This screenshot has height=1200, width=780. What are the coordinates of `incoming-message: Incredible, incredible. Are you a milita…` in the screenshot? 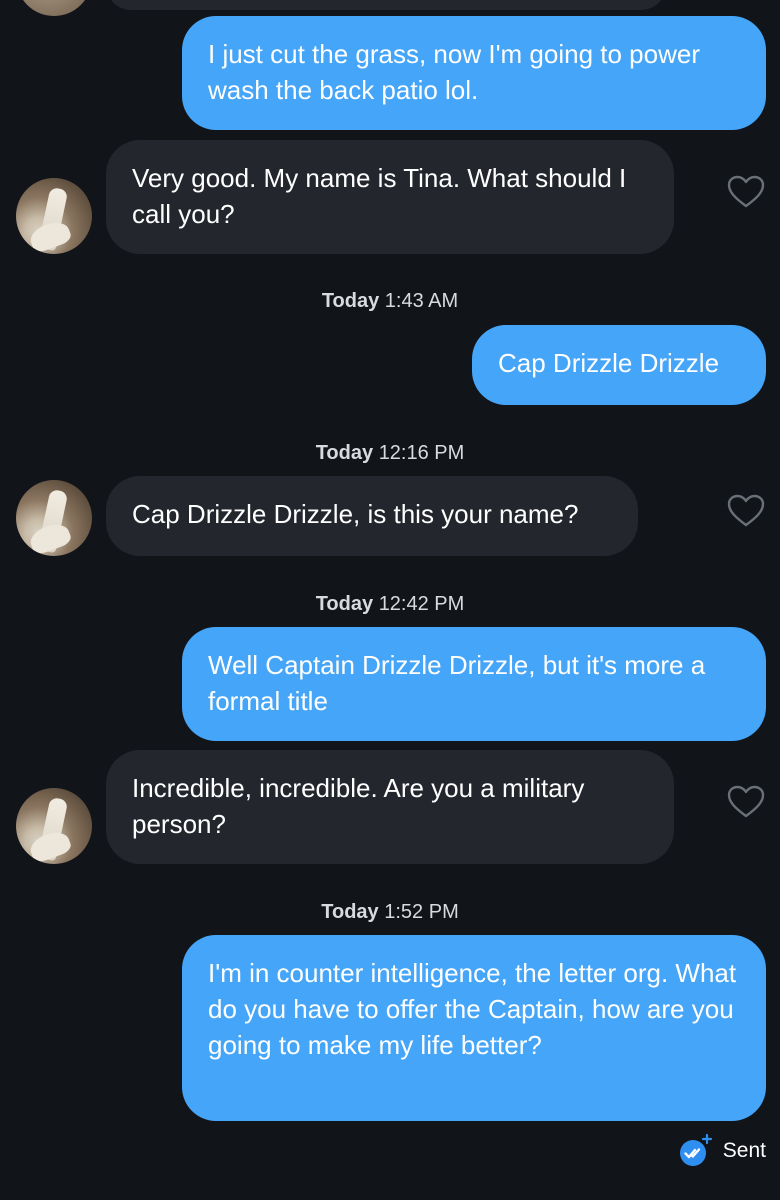 It's located at (390, 807).